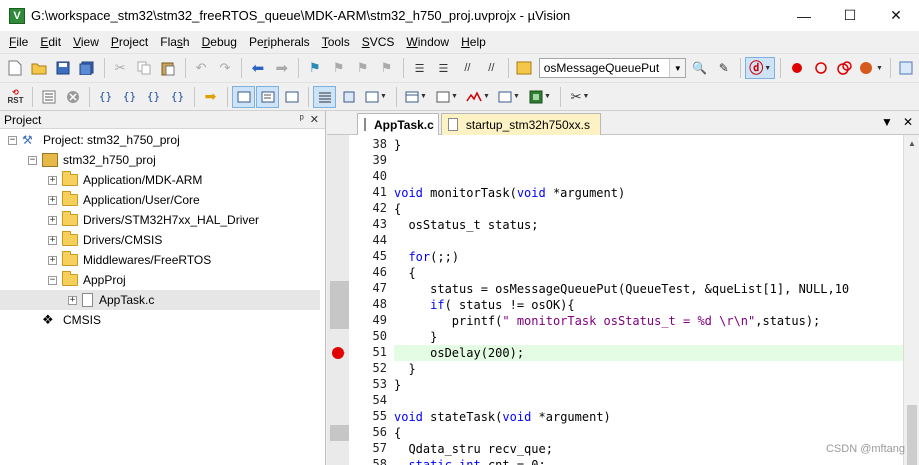  What do you see at coordinates (699, 68) in the screenshot?
I see `incremental-find-icon: 🔍` at bounding box center [699, 68].